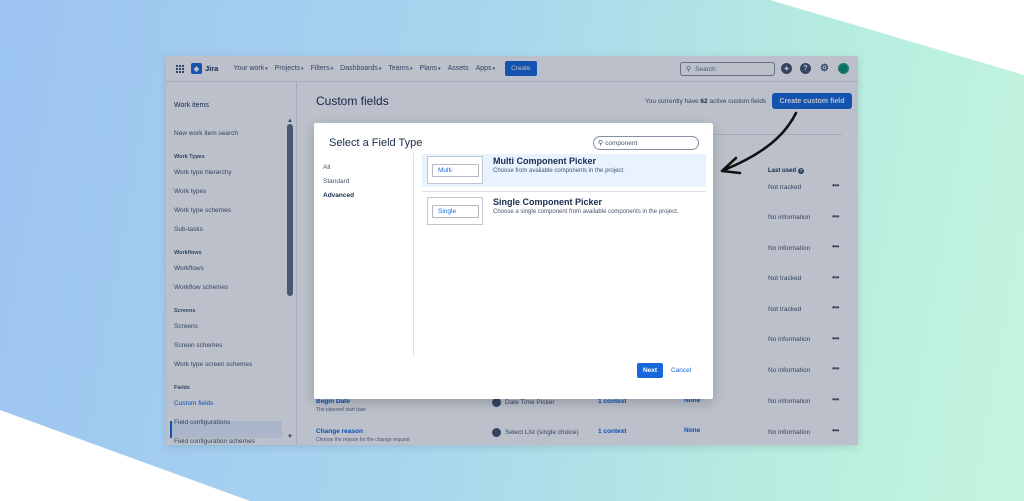  Describe the element at coordinates (564, 191) in the screenshot. I see `option-divider` at that location.